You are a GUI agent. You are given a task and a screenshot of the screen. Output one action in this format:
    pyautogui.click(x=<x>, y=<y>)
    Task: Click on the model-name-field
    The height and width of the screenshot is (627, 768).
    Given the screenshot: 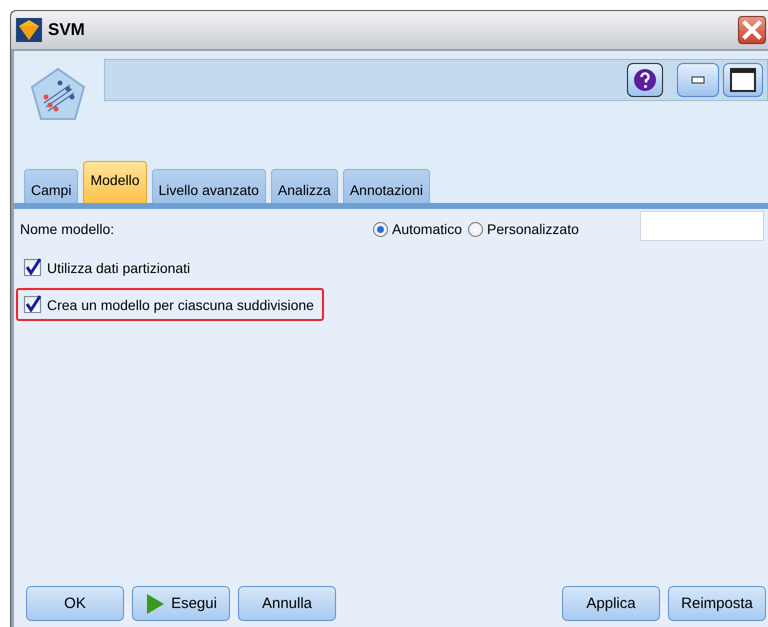 What is the action you would take?
    pyautogui.click(x=702, y=226)
    